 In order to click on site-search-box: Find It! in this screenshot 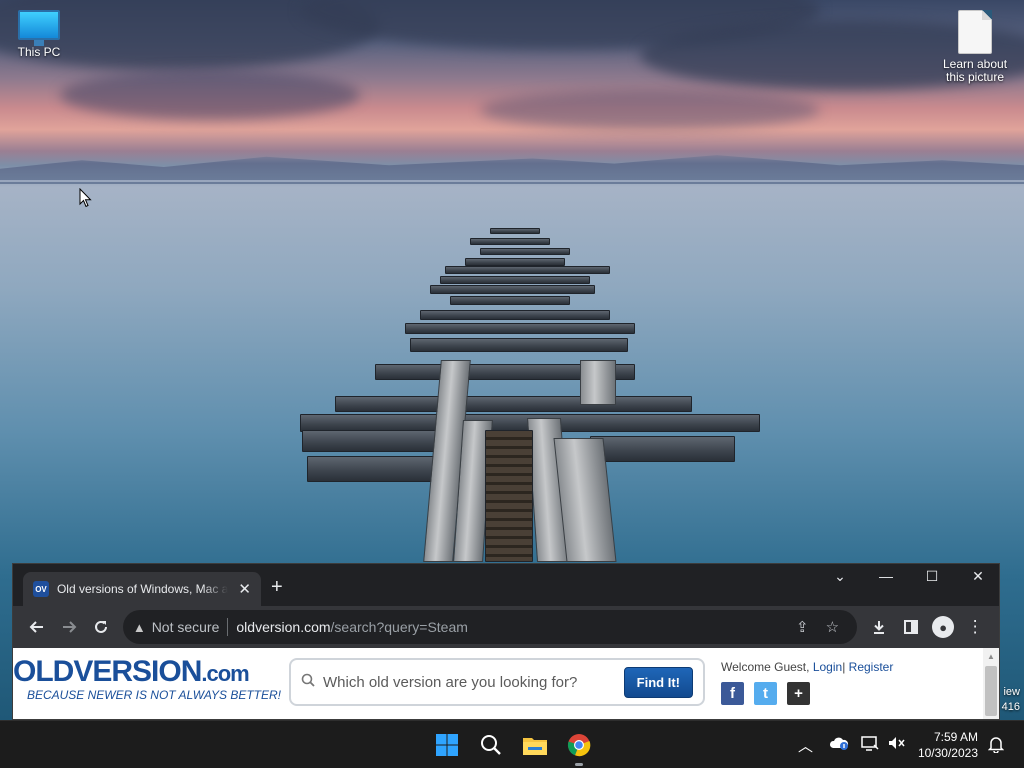, I will do `click(497, 682)`.